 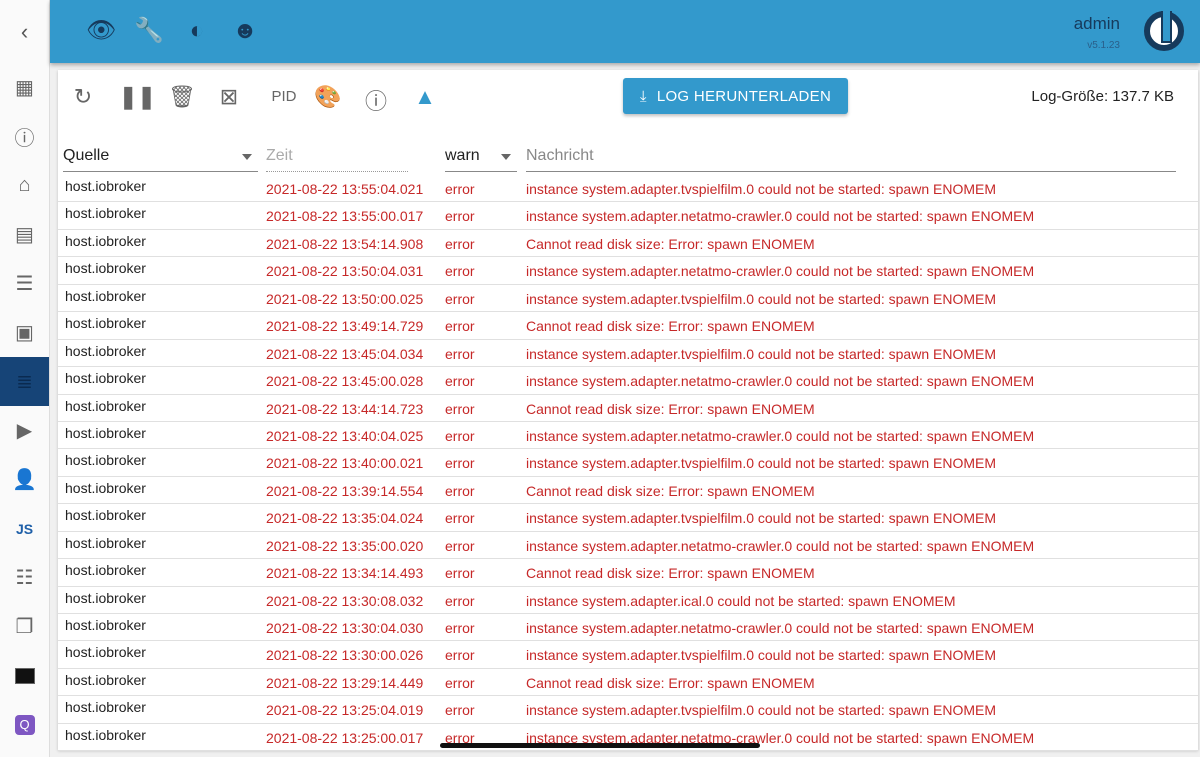 I want to click on collapse-sidebar-icon: ‹, so click(x=24, y=31).